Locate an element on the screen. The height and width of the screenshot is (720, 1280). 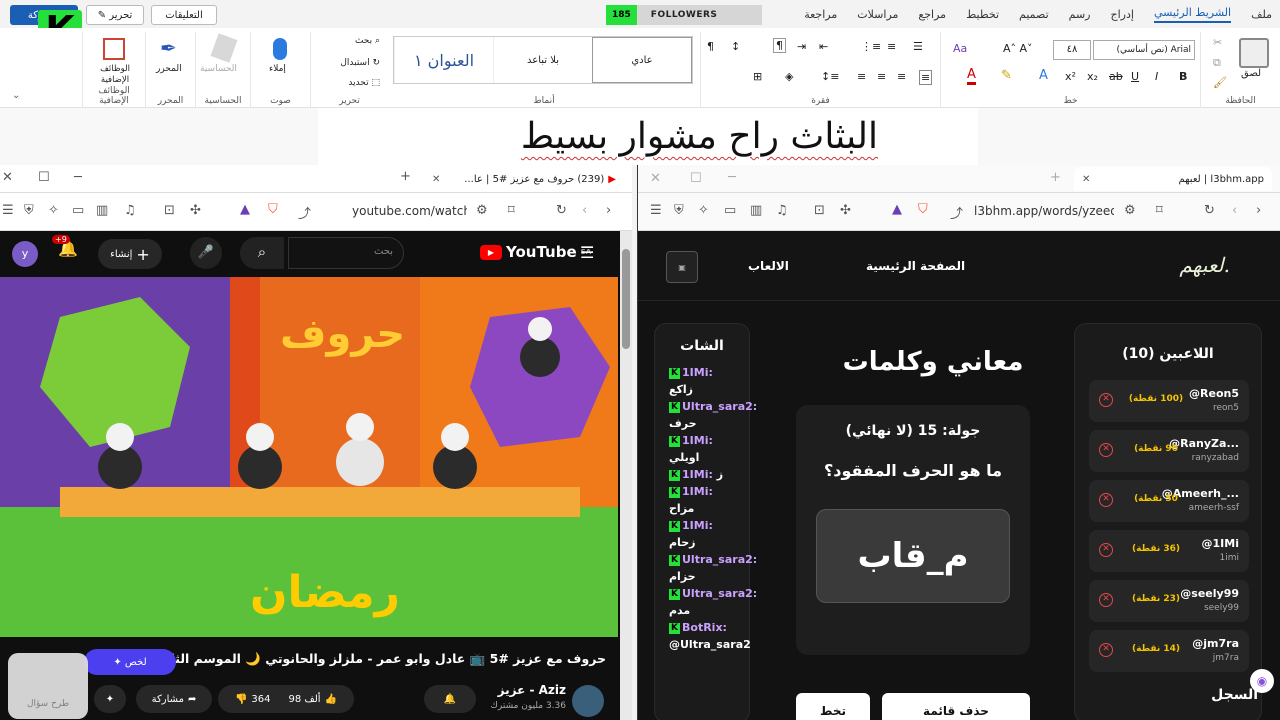
numbering-icon: ≡ is located at coordinates (891, 46).